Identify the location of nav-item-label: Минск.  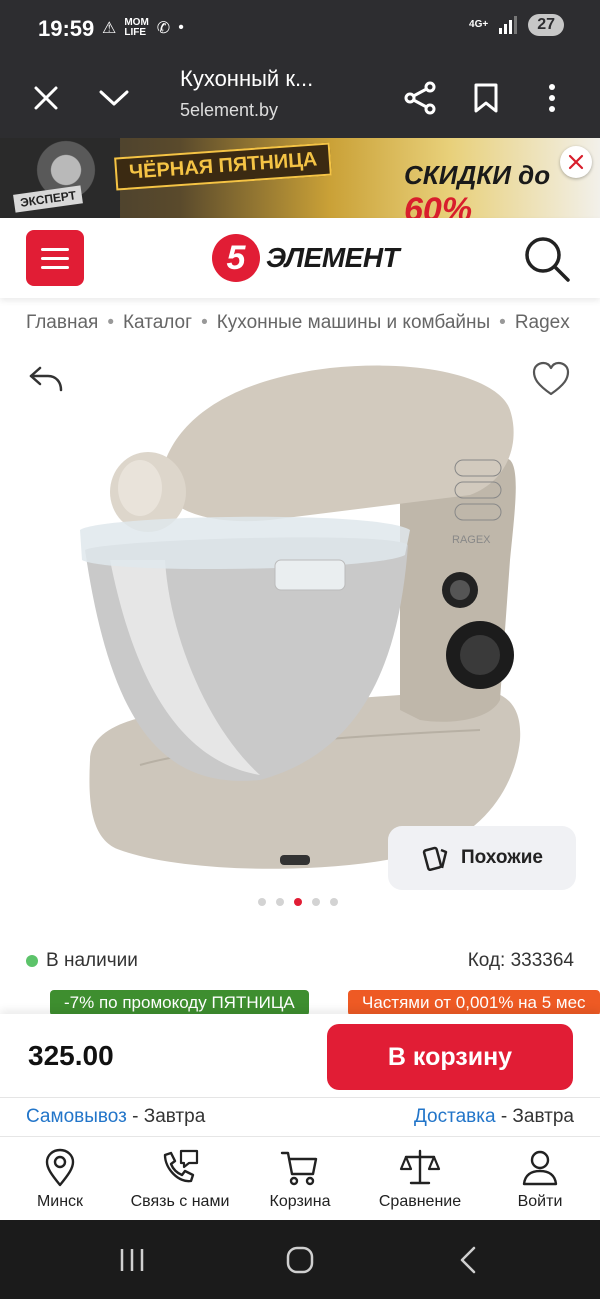
(60, 1201).